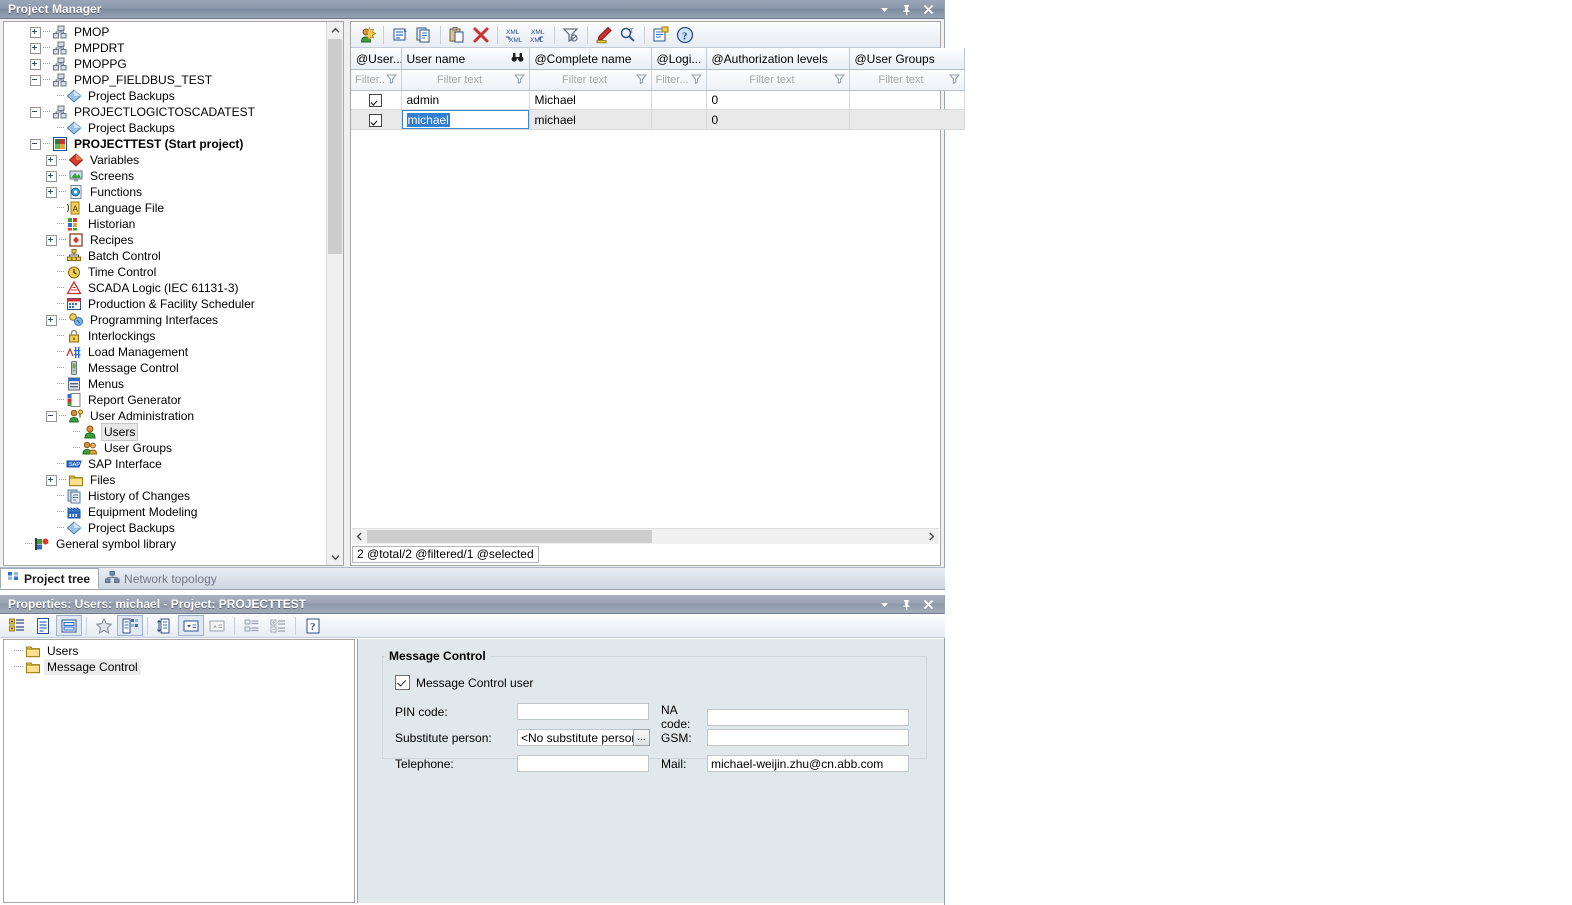 The image size is (1572, 905). I want to click on edit-pencil-icon, so click(604, 35).